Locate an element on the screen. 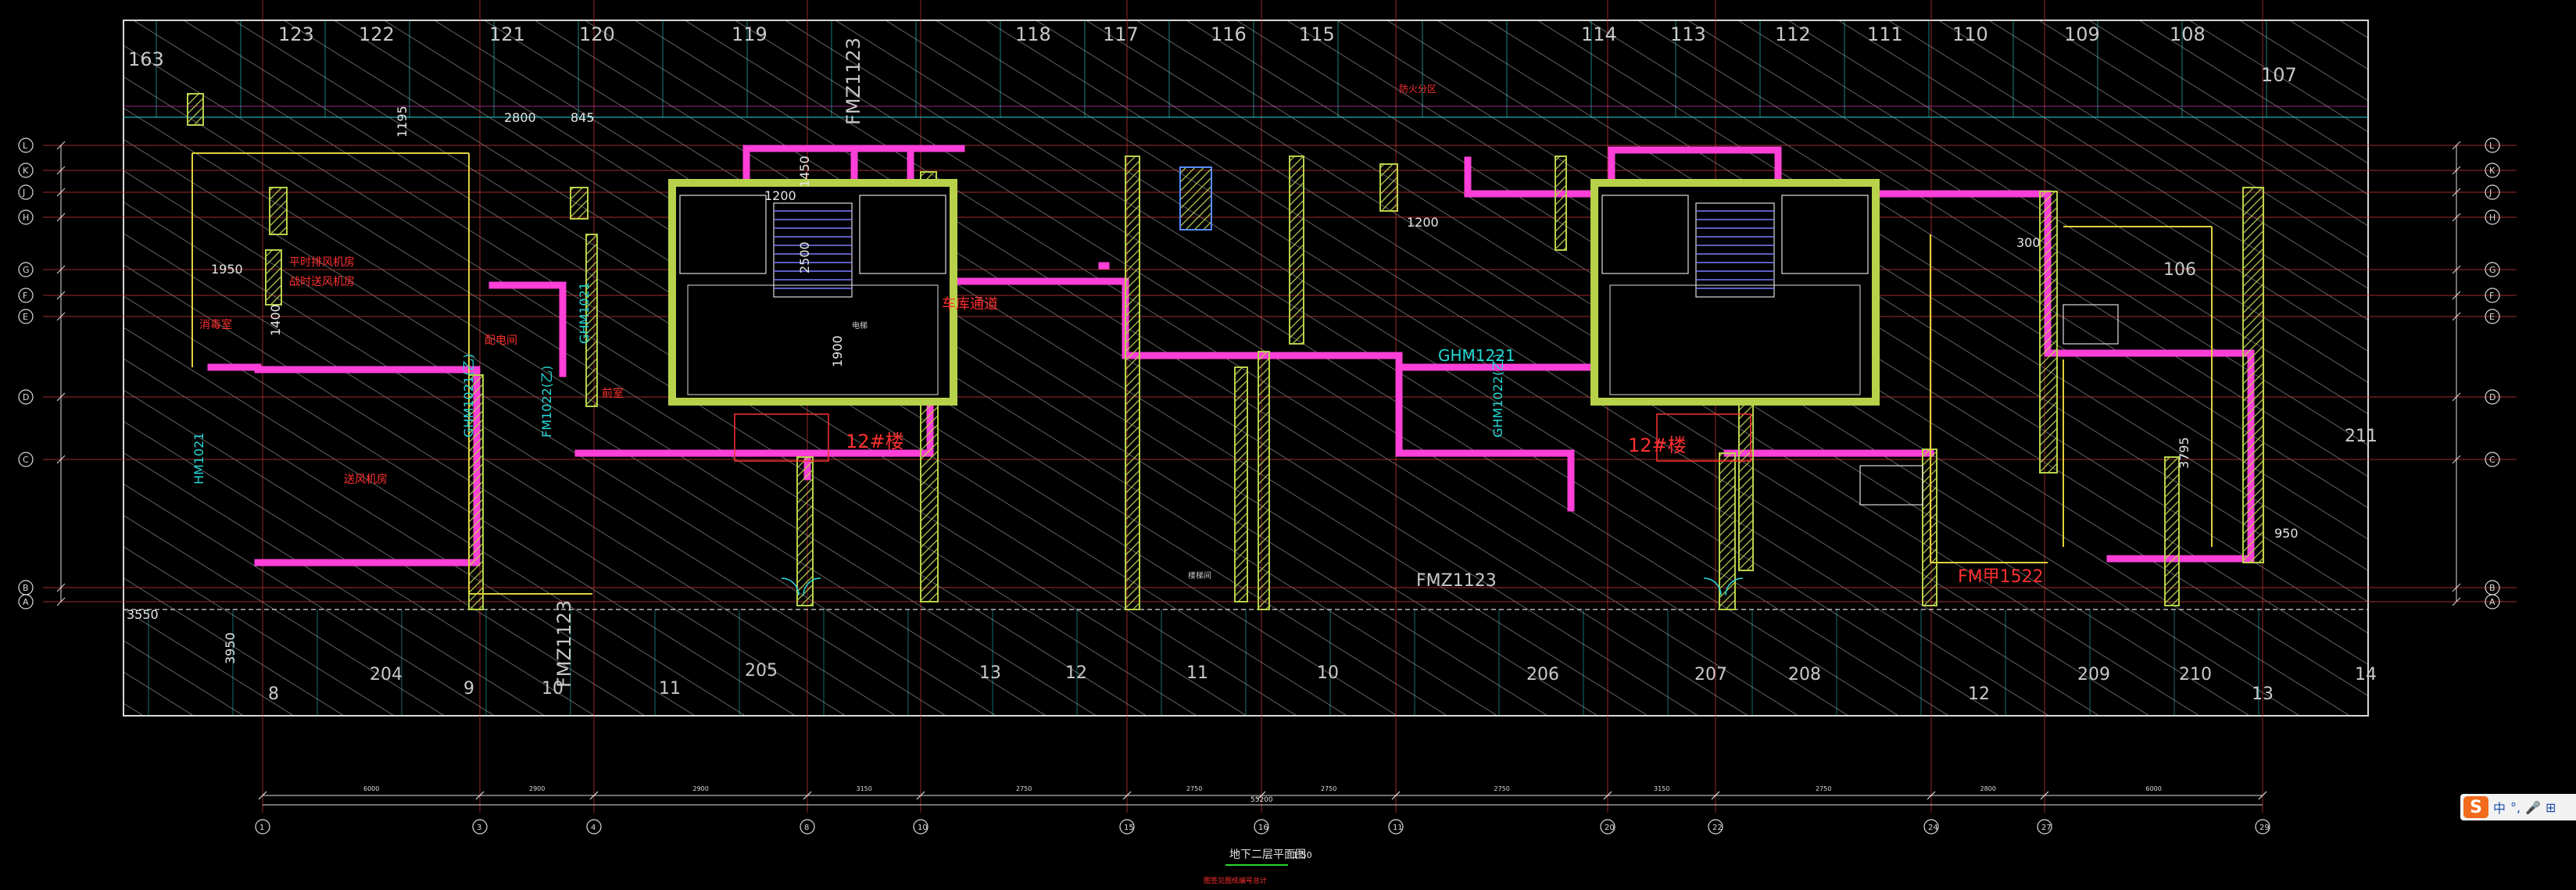  misc-dimension: 3795 is located at coordinates (2184, 453).